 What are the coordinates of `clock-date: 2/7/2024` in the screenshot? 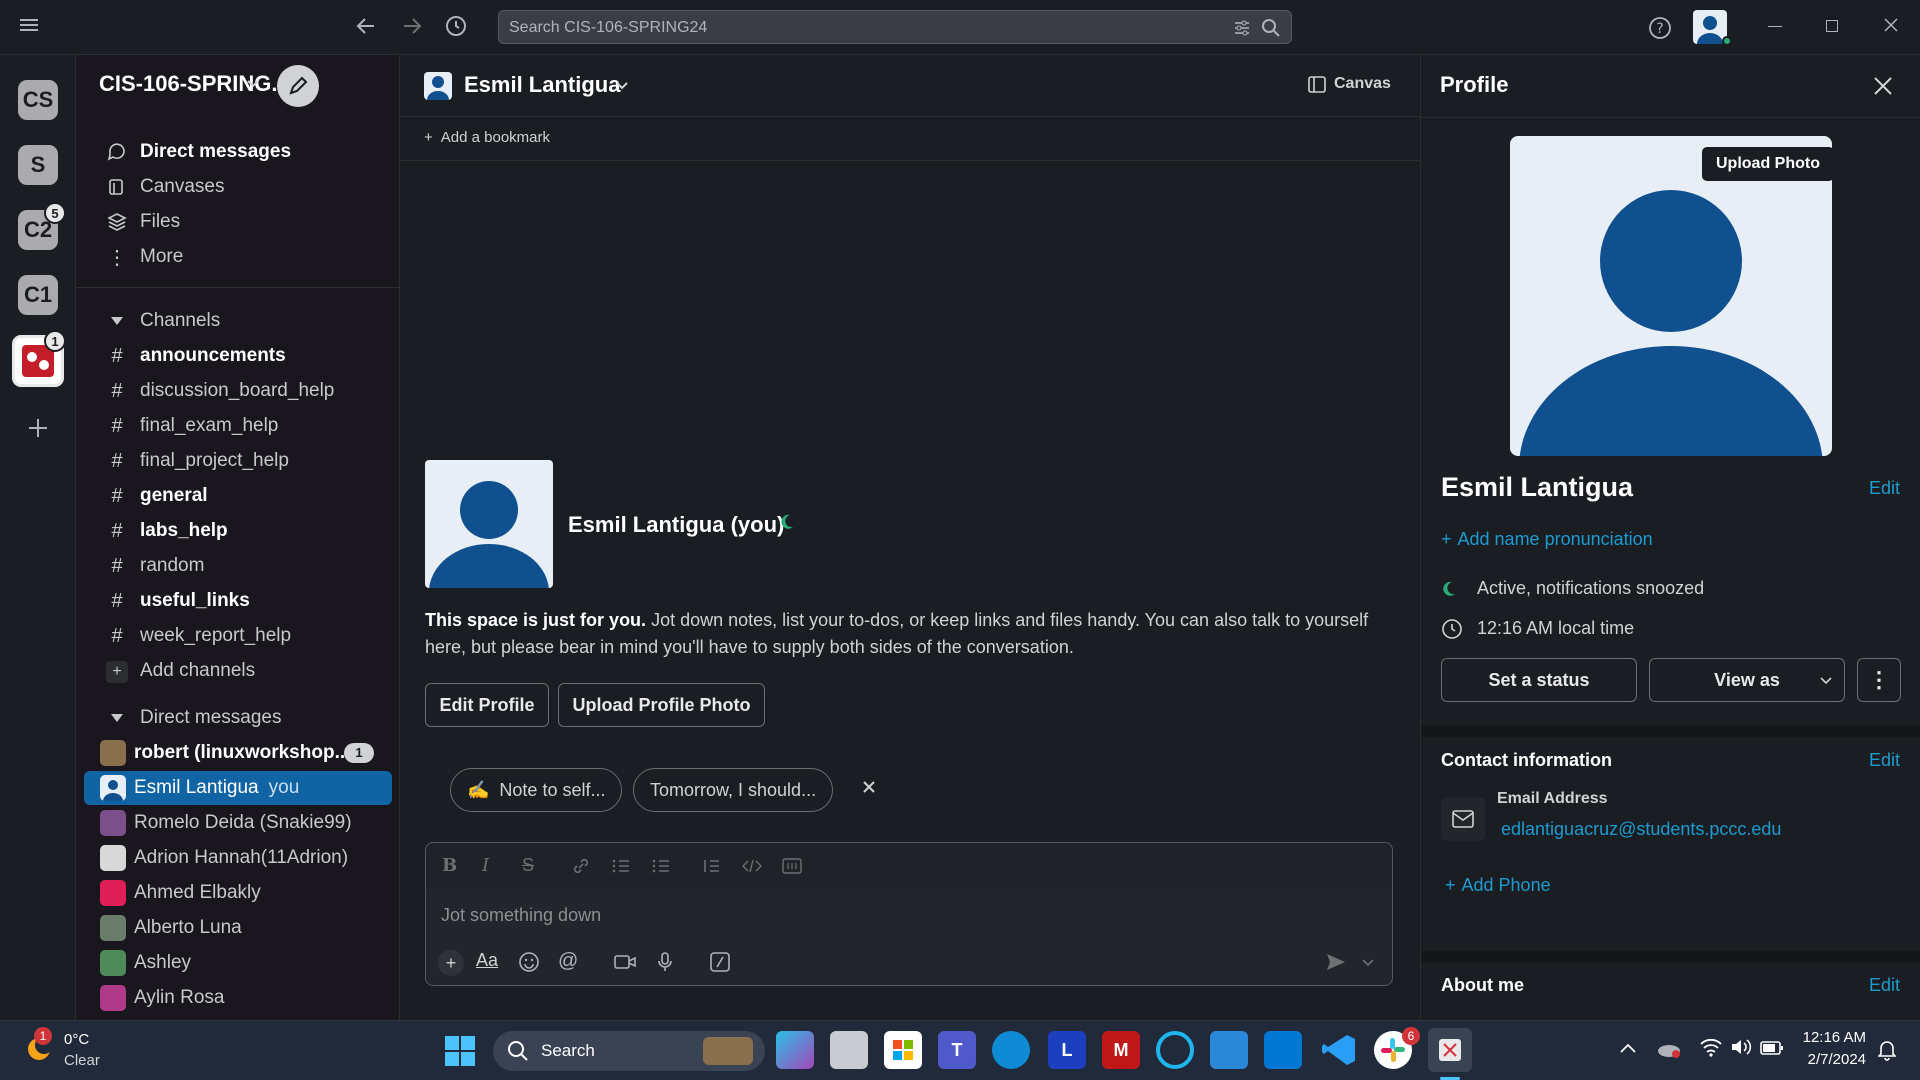 It's located at (1831, 1059).